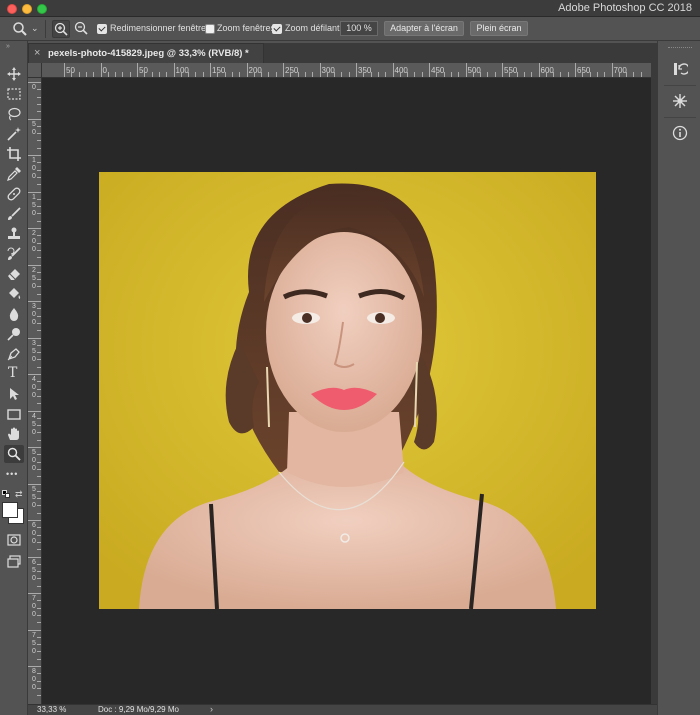 Image resolution: width=700 pixels, height=715 pixels. What do you see at coordinates (277, 29) in the screenshot?
I see `scrubby-zoom-checkbox` at bounding box center [277, 29].